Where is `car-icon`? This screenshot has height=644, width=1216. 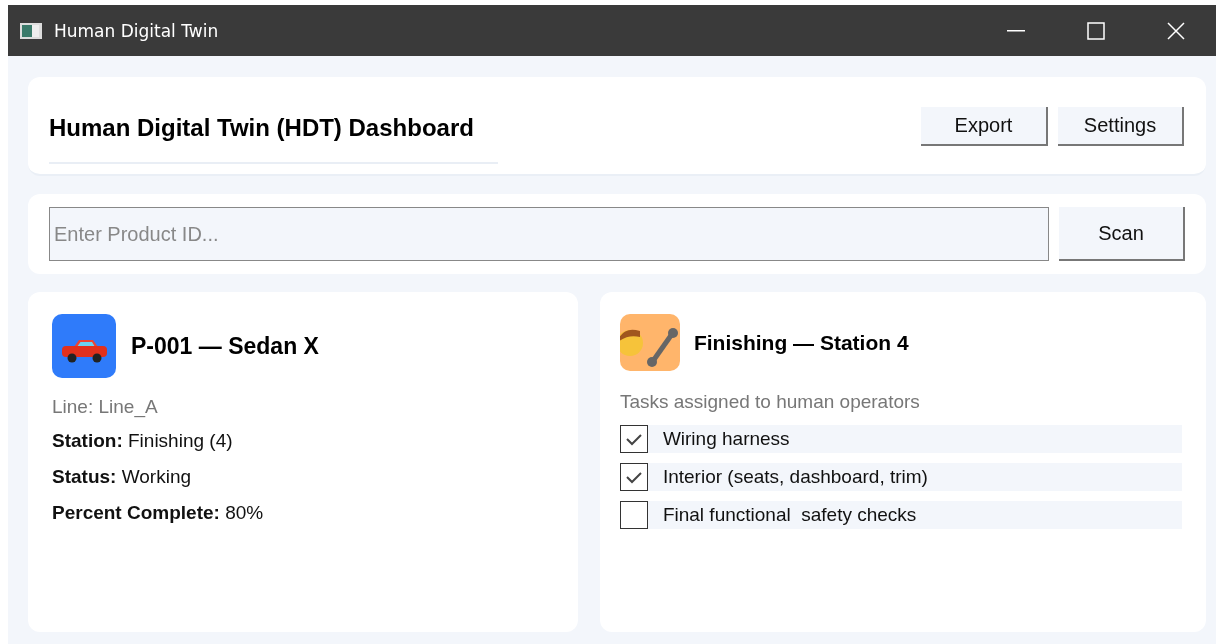
car-icon is located at coordinates (84, 346).